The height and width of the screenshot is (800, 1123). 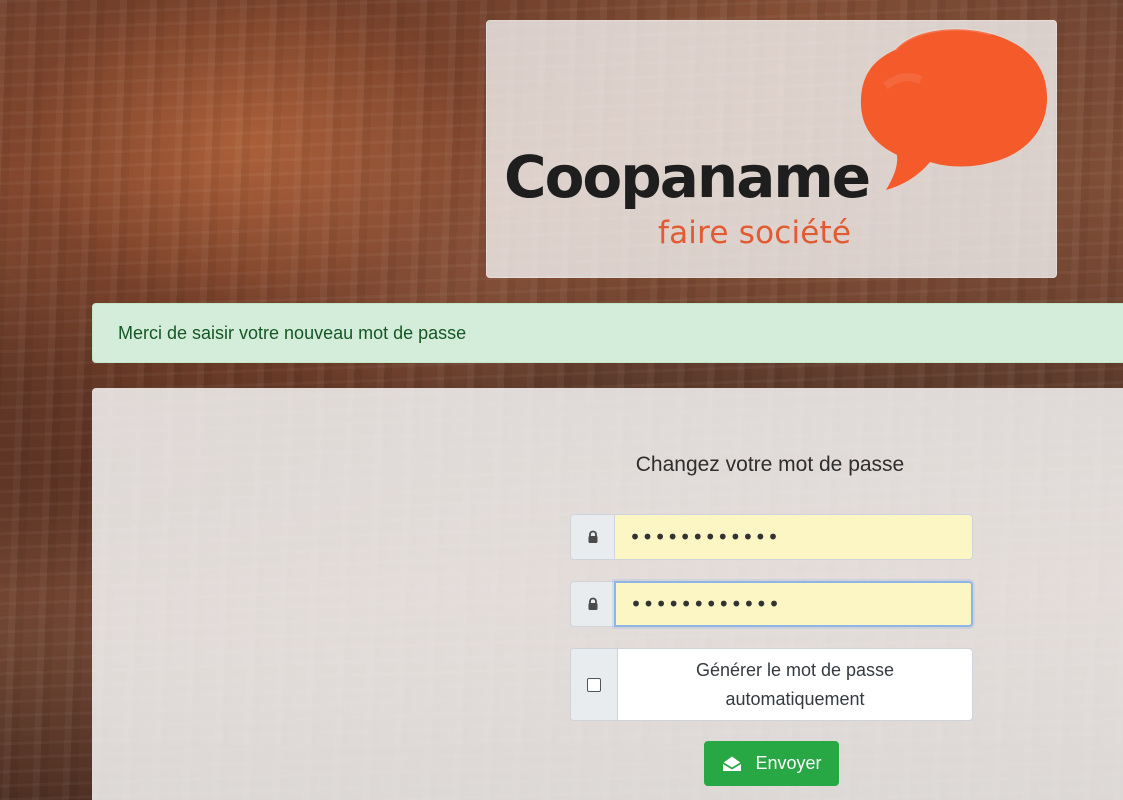 I want to click on form-title: Changez votre mot de passe, so click(x=770, y=464).